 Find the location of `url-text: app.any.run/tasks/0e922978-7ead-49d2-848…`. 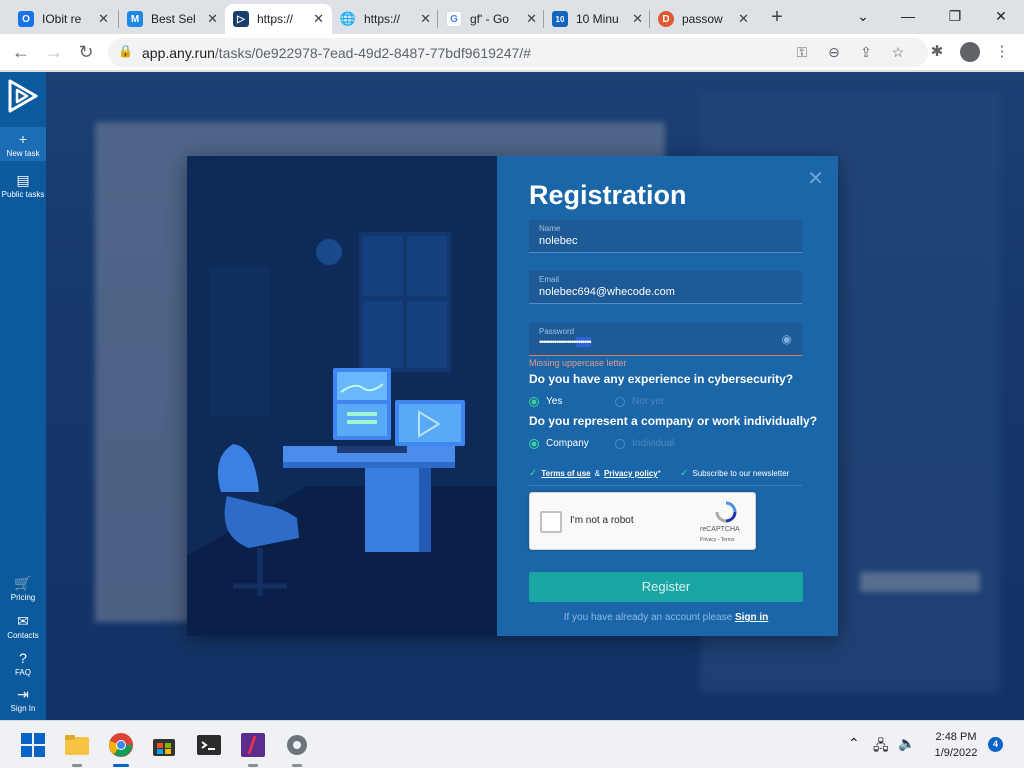

url-text: app.any.run/tasks/0e922978-7ead-49d2-848… is located at coordinates (336, 53).